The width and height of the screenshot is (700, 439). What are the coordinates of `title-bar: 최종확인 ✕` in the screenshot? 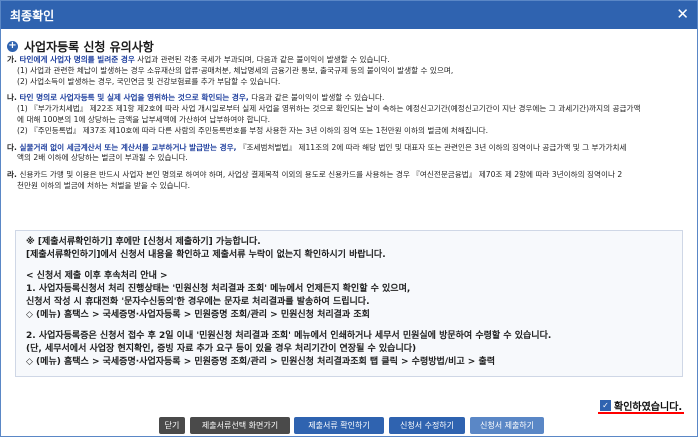 It's located at (349, 15).